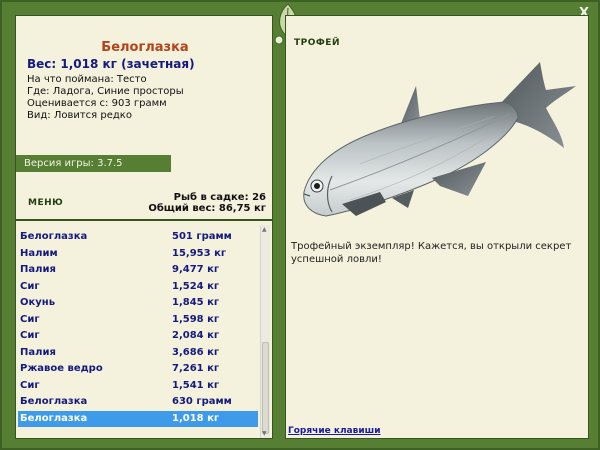  Describe the element at coordinates (87, 79) in the screenshot. I see `fish-bait-line: На что поймана: Тесто` at that location.